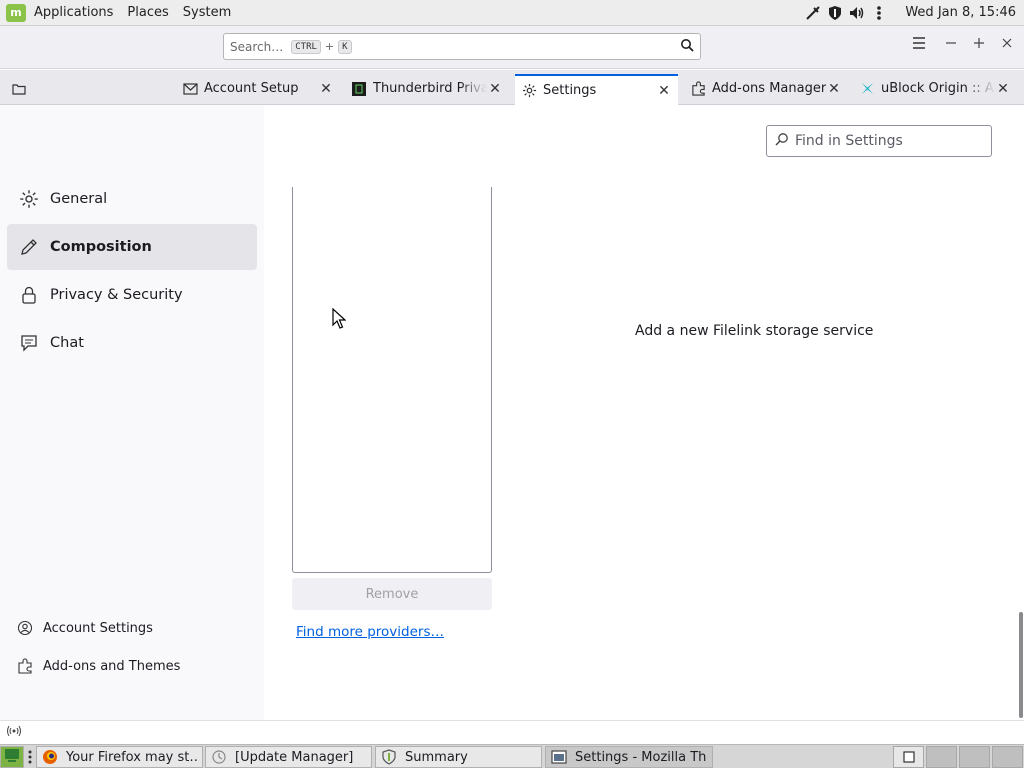  I want to click on scrollbar, so click(1021, 665).